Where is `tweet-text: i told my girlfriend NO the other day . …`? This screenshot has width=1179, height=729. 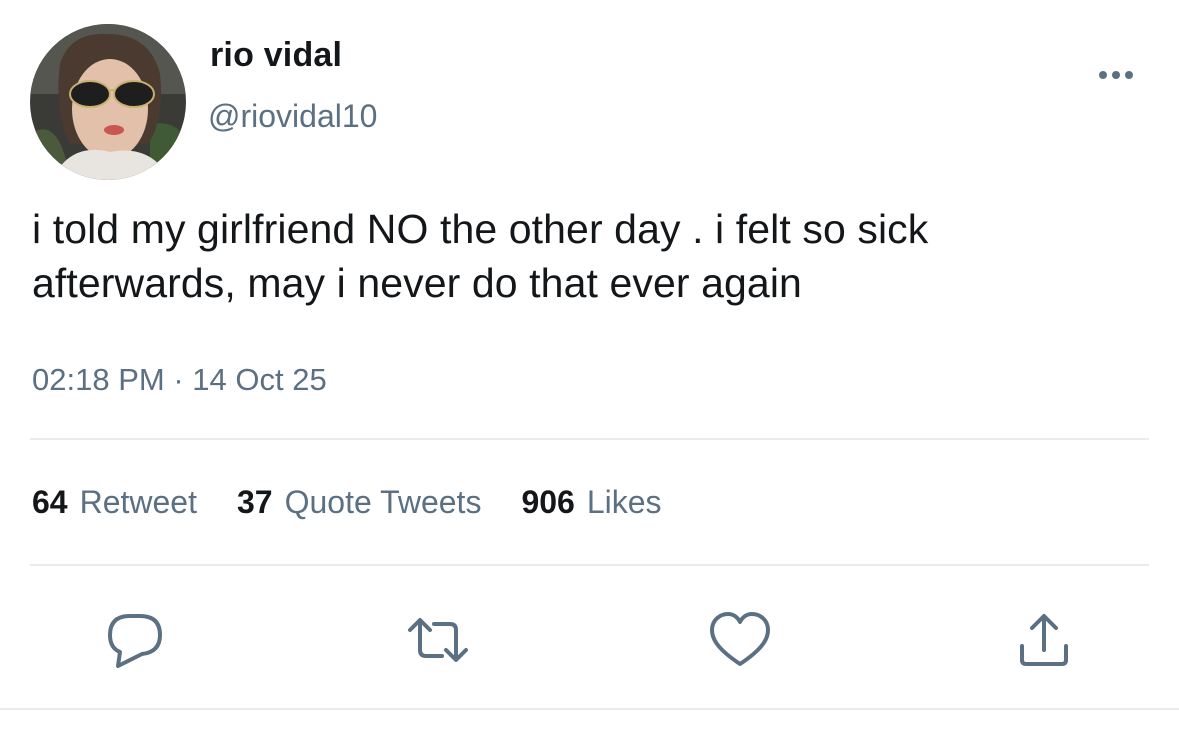 tweet-text: i told my girlfriend NO the other day . … is located at coordinates (480, 256).